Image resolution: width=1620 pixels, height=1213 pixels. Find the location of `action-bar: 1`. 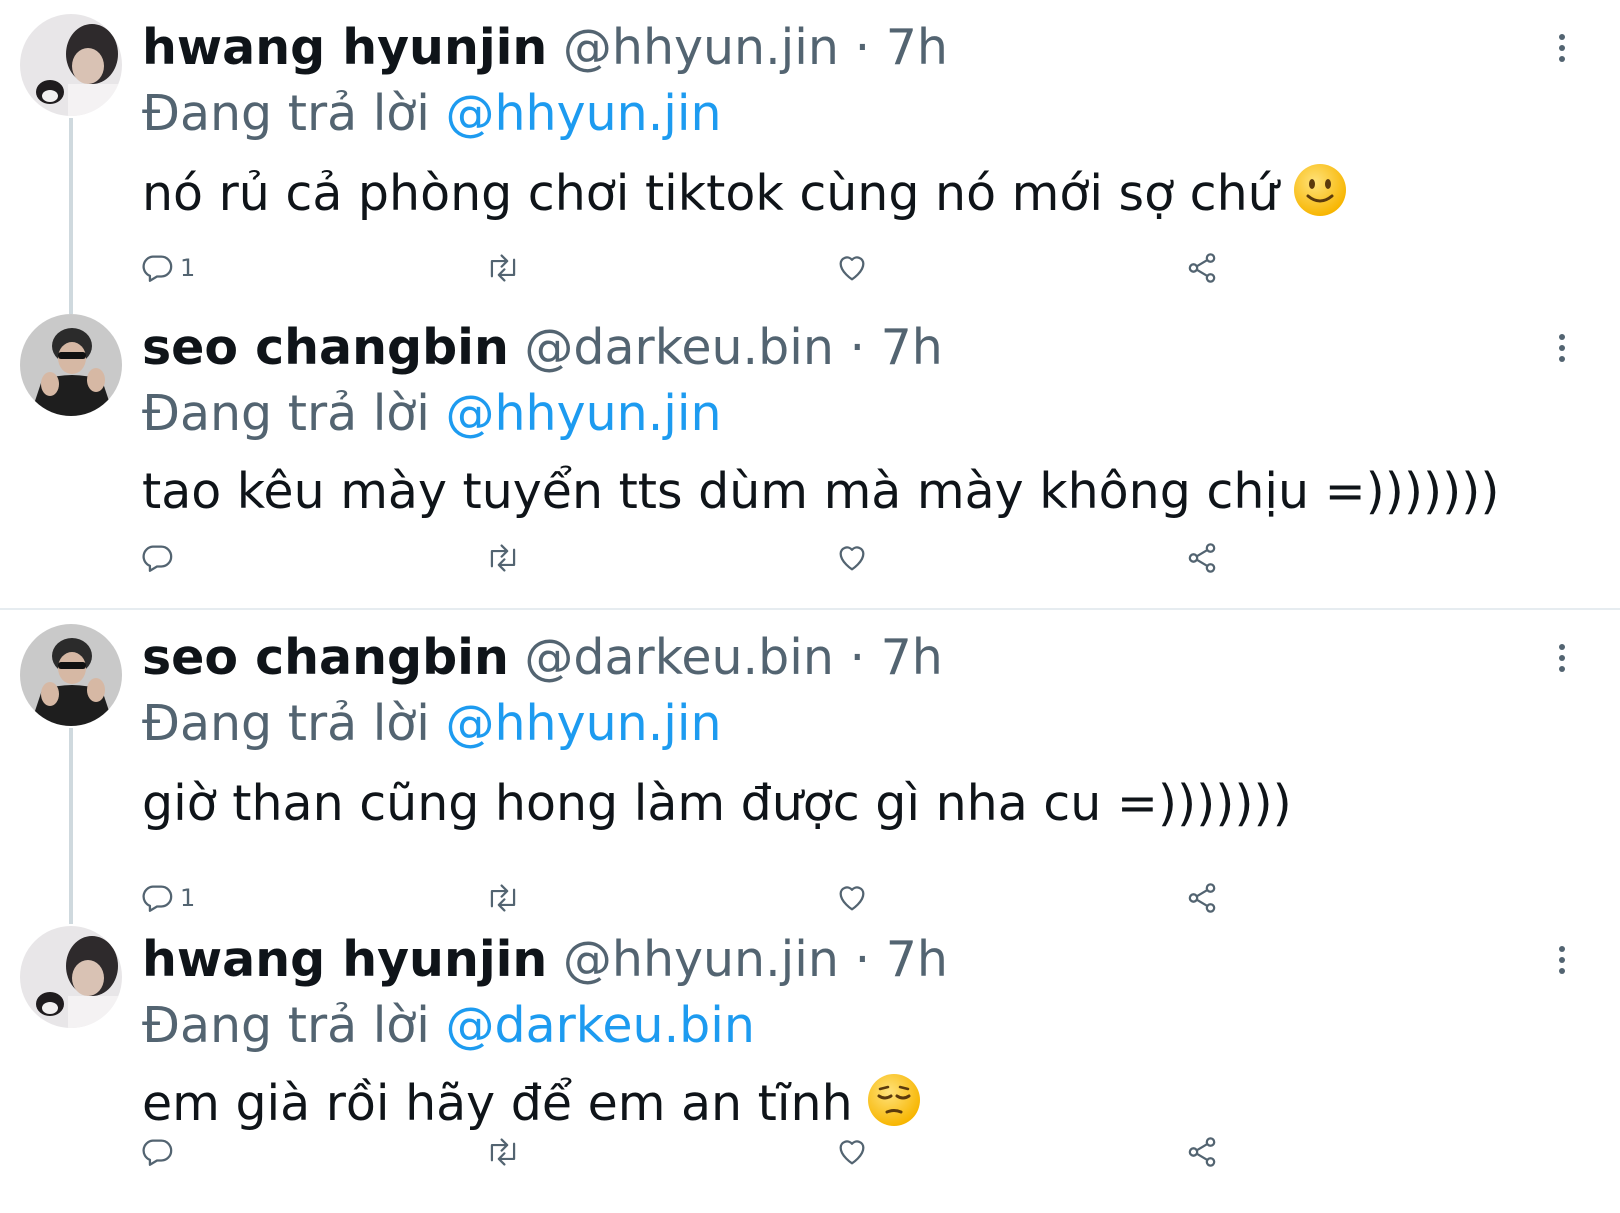

action-bar: 1 is located at coordinates (710, 268).